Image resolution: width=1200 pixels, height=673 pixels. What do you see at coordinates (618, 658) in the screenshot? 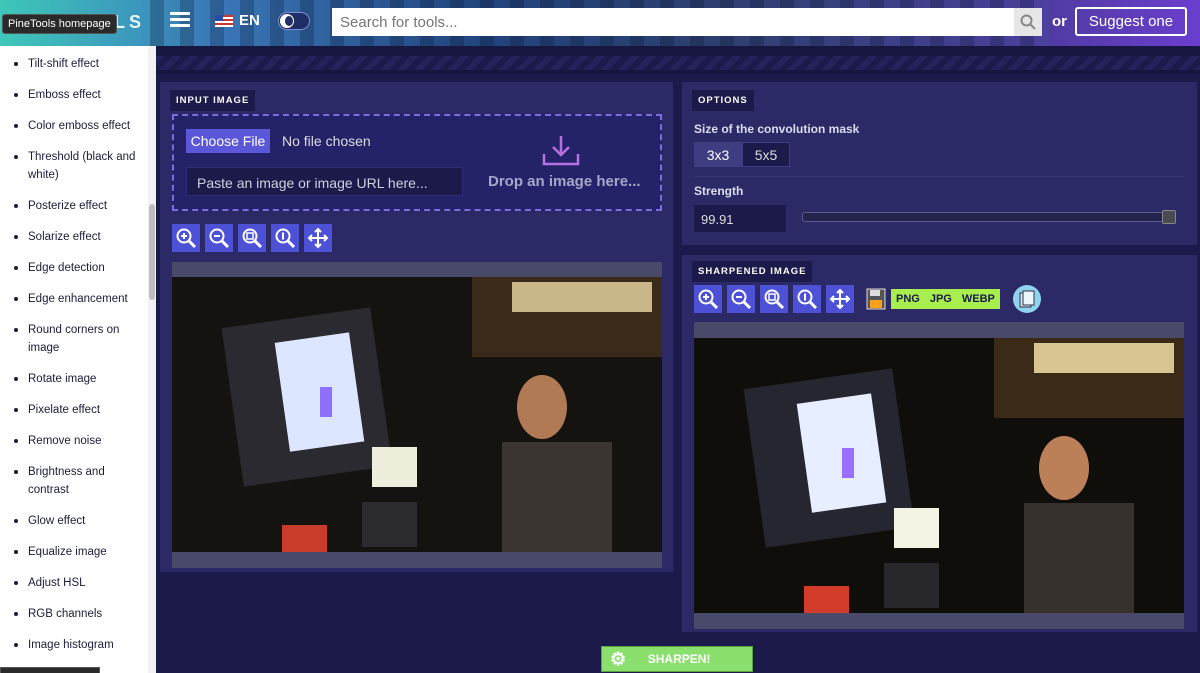
I see `gear-icon: ⚙` at bounding box center [618, 658].